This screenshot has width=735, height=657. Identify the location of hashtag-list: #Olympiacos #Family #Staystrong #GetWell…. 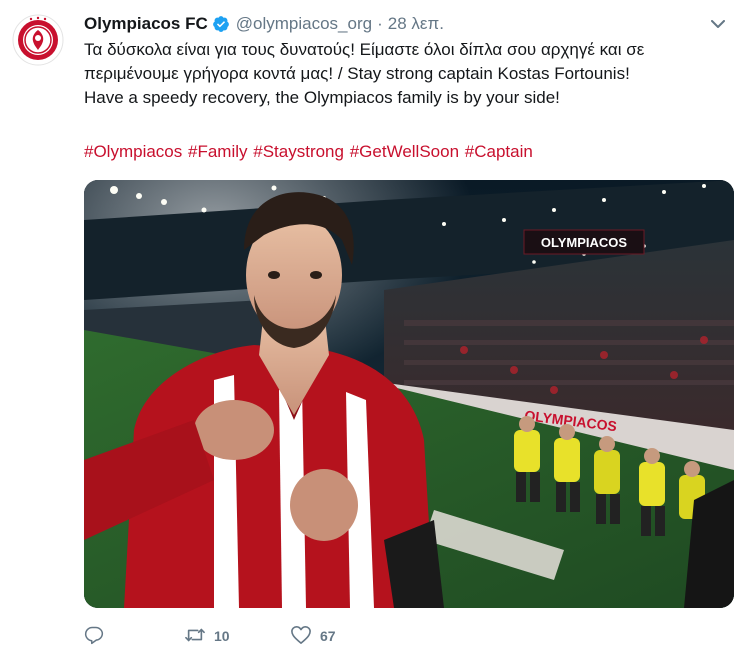
(404, 152).